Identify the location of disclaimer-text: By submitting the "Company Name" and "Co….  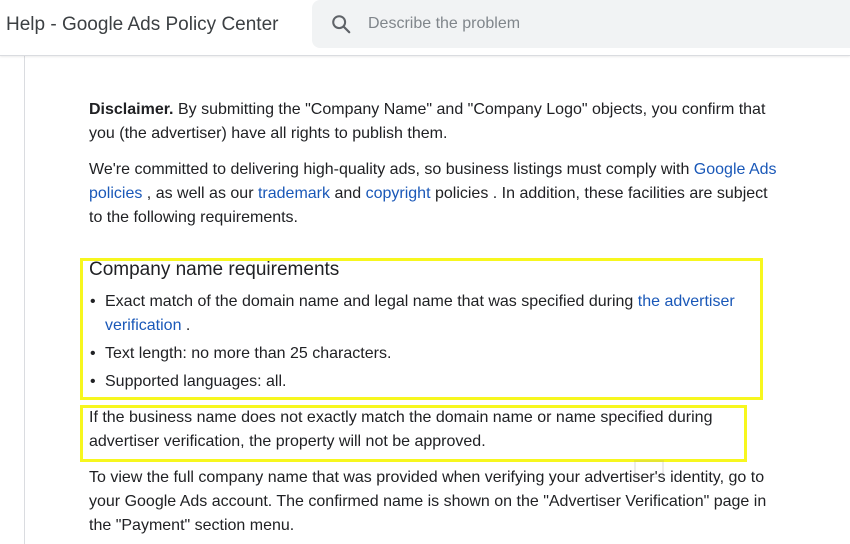
(427, 121).